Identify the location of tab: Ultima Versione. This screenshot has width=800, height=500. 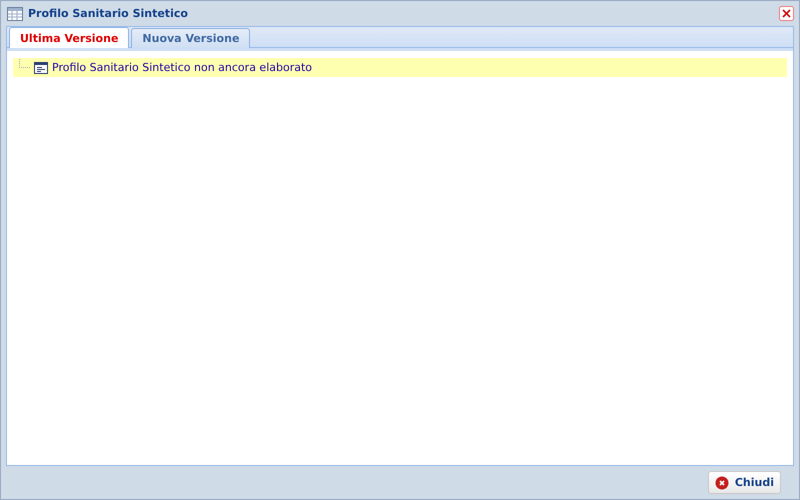
(69, 37).